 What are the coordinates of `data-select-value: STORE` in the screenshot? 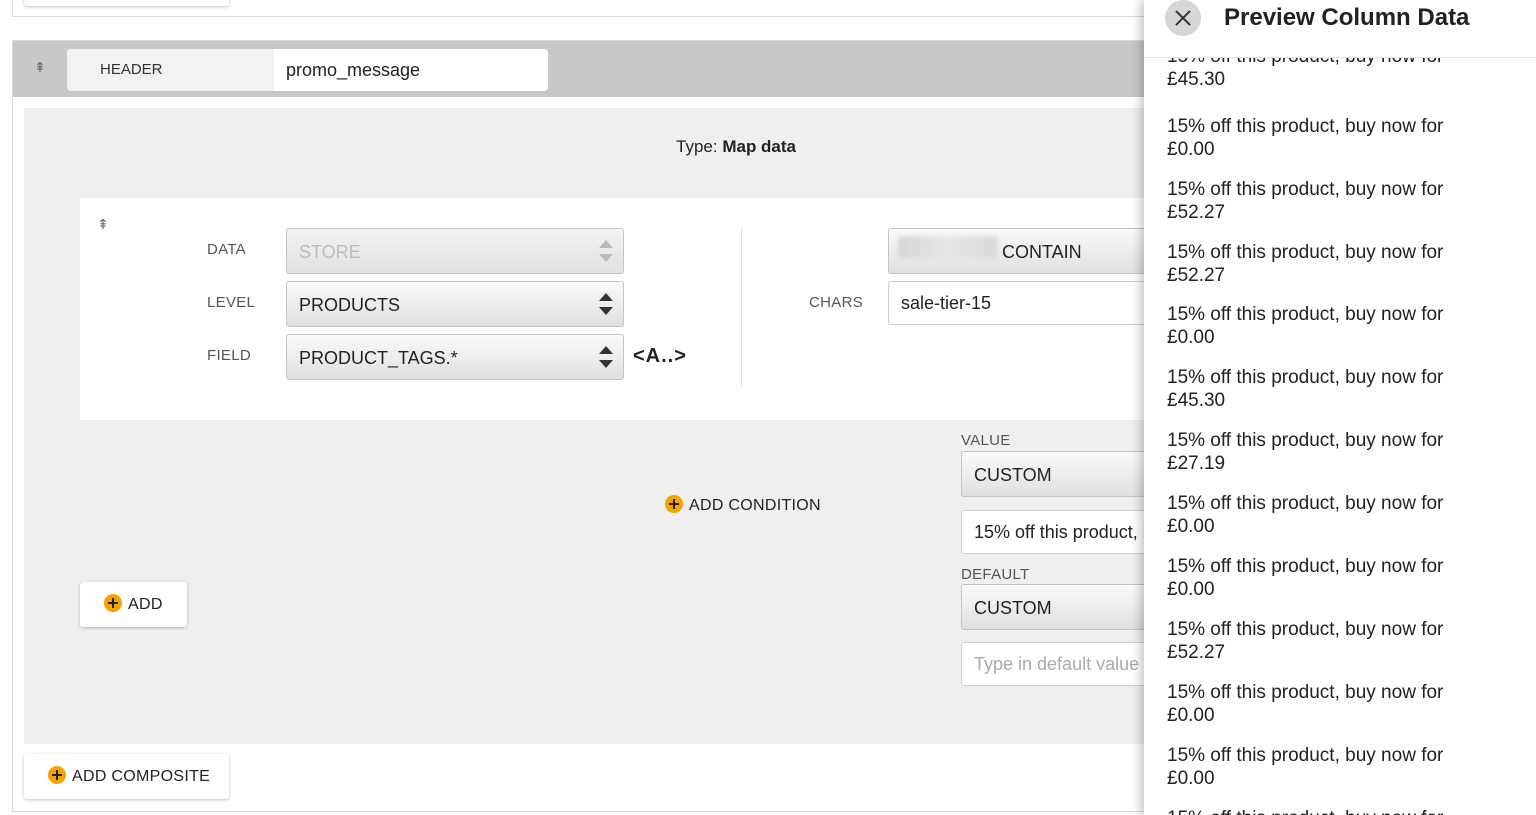 It's located at (330, 252).